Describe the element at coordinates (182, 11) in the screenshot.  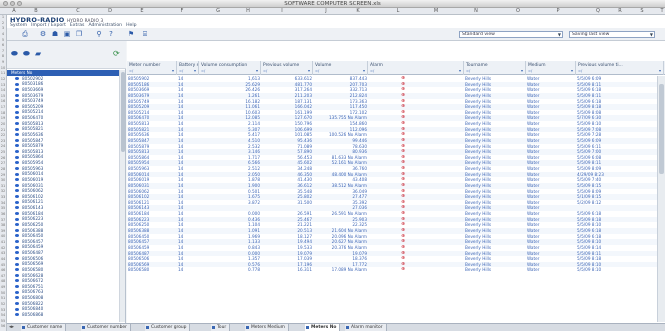
I see `column-header-f: F` at that location.